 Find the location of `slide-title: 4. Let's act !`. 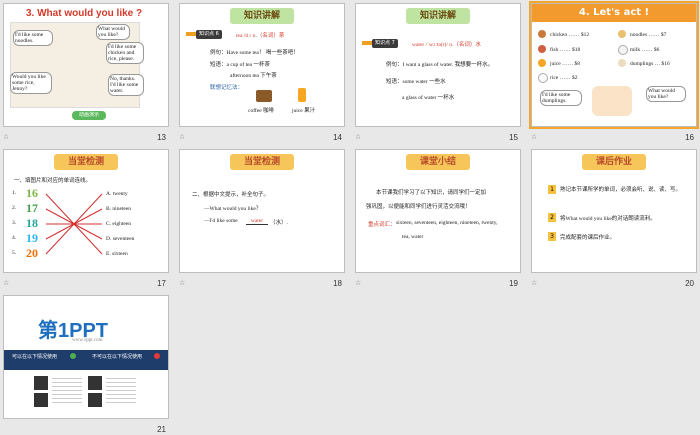

slide-title: 4. Let's act ! is located at coordinates (614, 13).